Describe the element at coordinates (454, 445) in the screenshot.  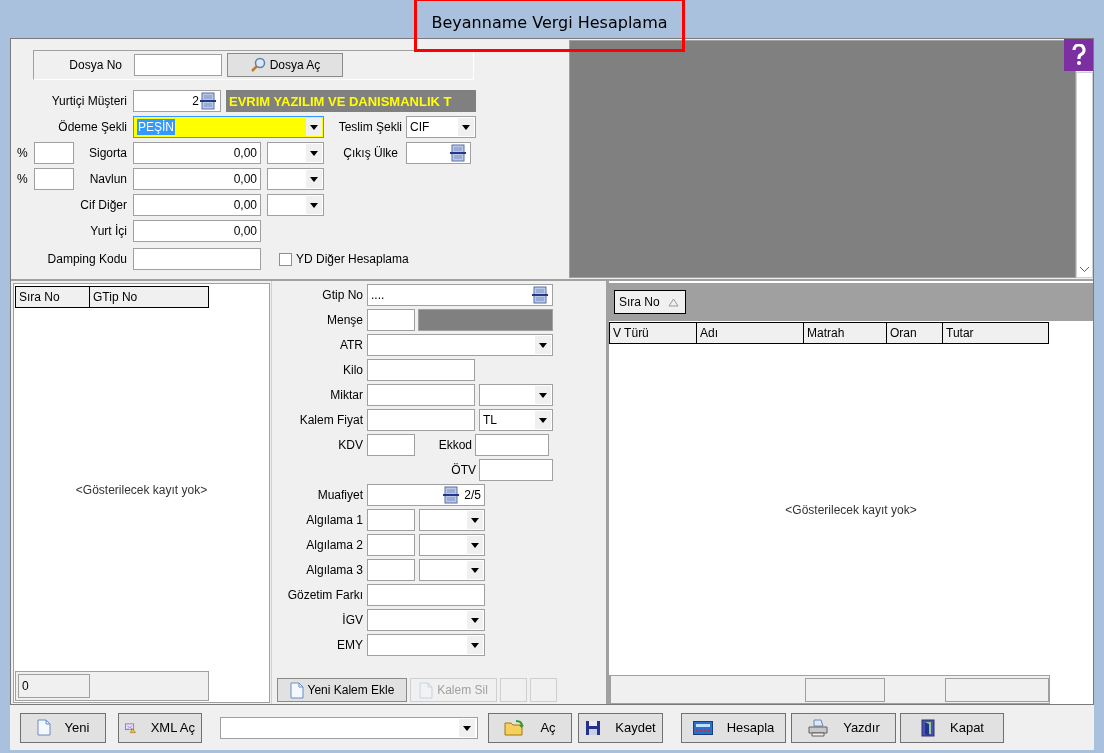
I see `field-label: Ekkod` at that location.